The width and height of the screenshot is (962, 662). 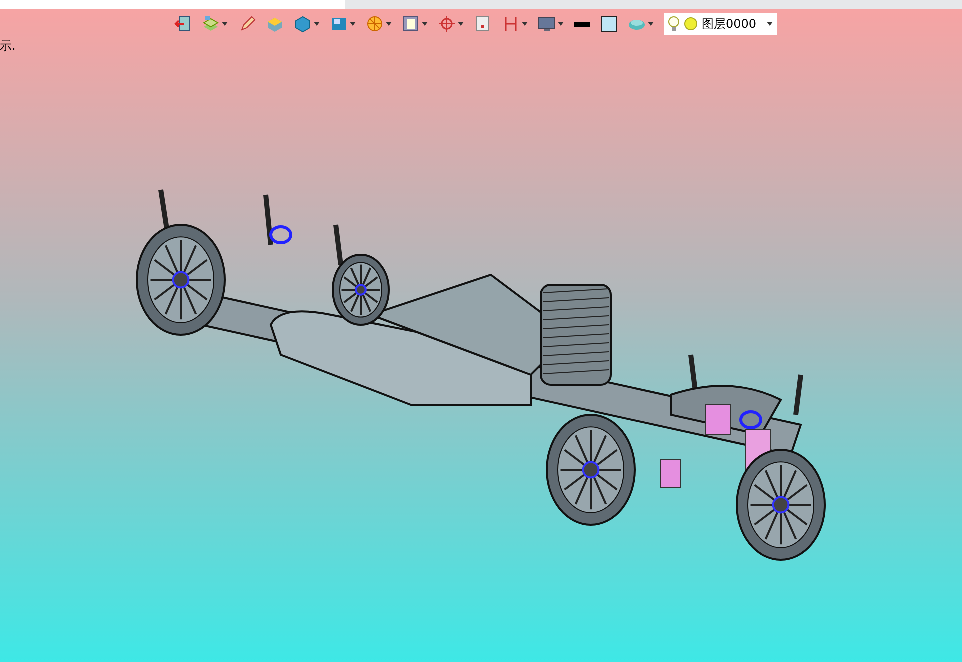 I want to click on layers-icon, so click(x=211, y=24).